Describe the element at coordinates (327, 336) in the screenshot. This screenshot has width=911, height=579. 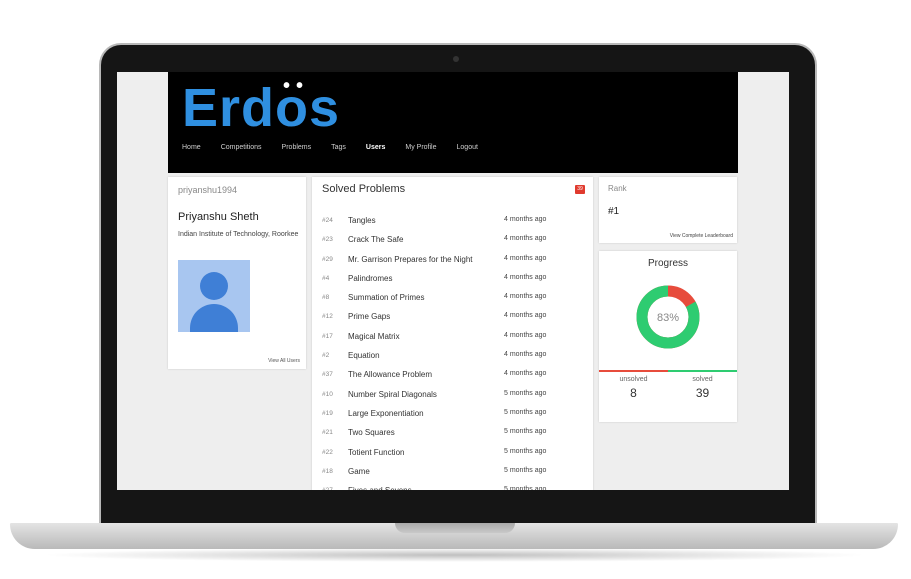
I see `problem-id: #17` at that location.